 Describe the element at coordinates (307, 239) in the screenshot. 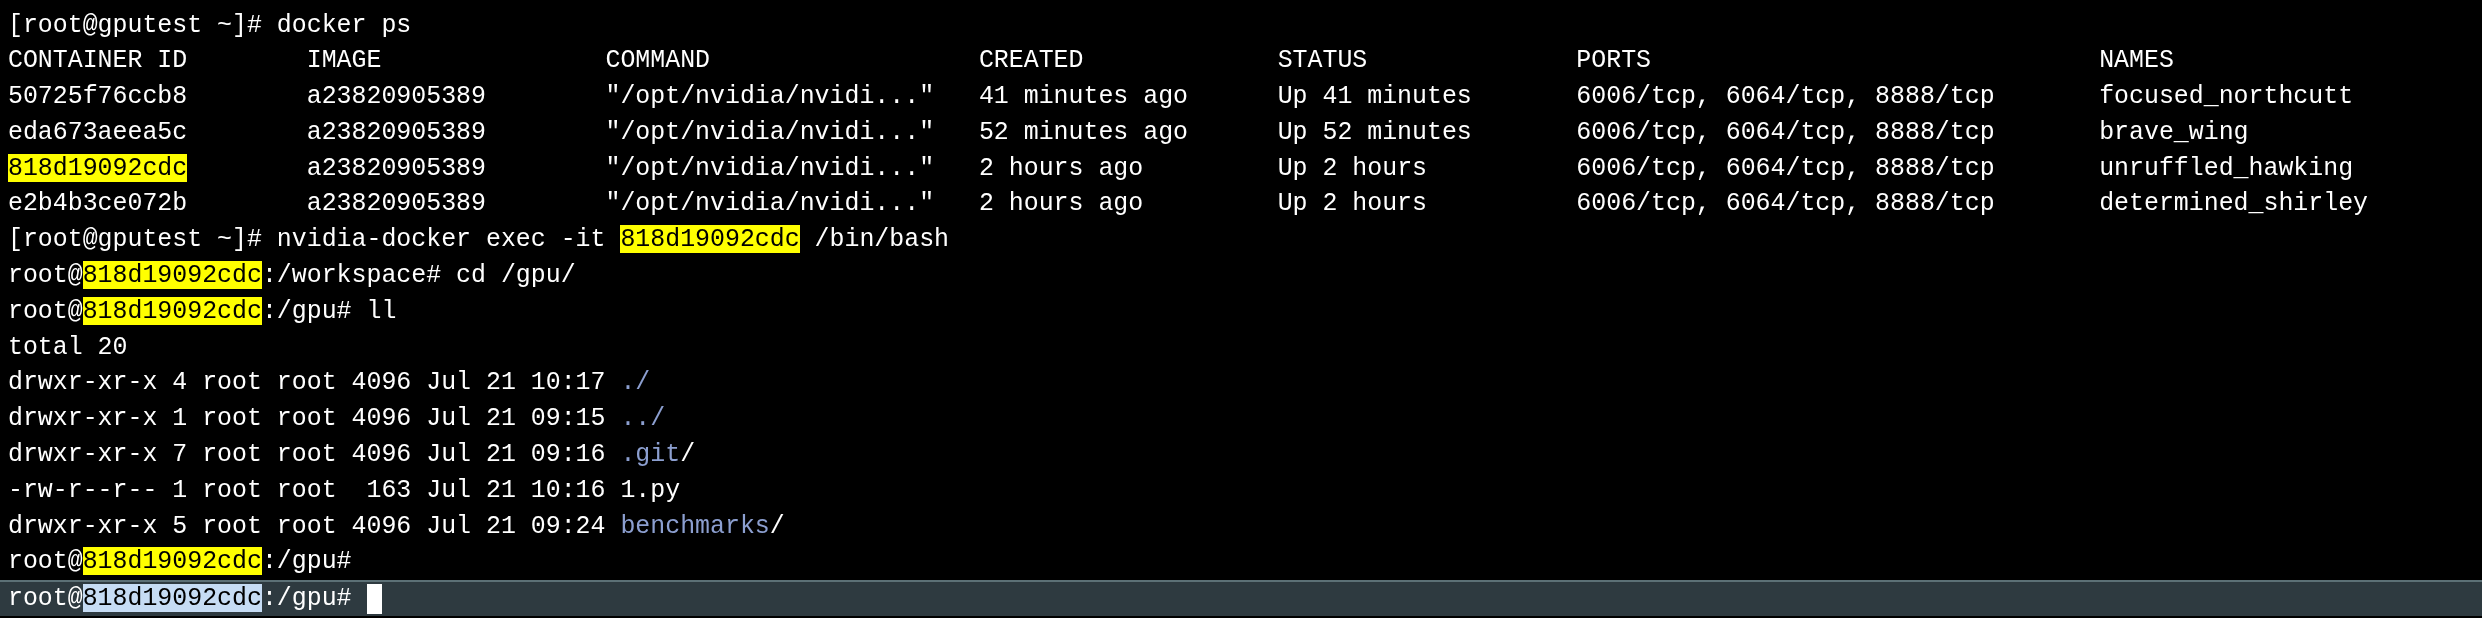

I see `terminal-text: [root@gputest ~]# nvidia-docker exec -it` at that location.